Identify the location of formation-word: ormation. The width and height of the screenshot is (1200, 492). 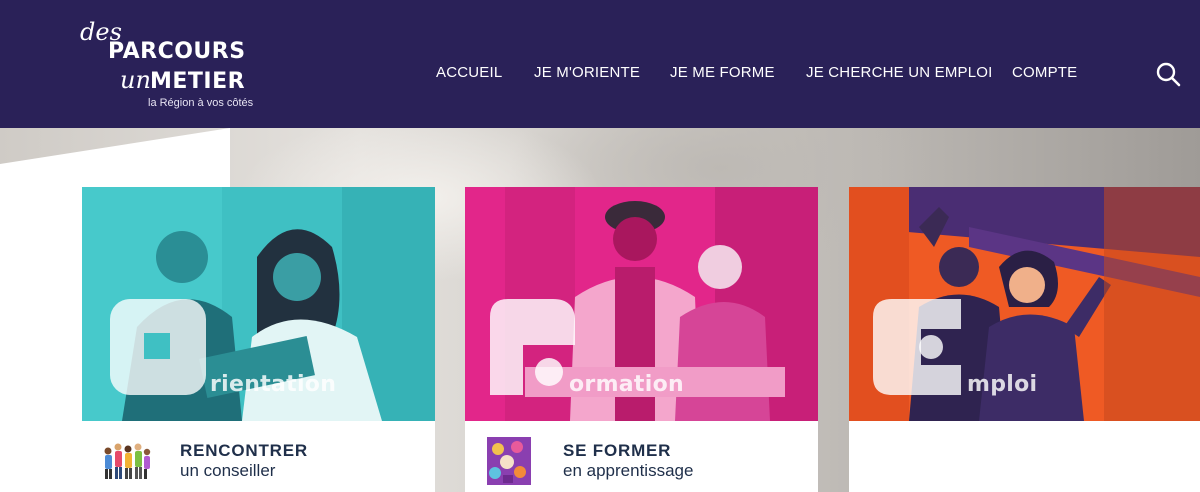
(626, 384).